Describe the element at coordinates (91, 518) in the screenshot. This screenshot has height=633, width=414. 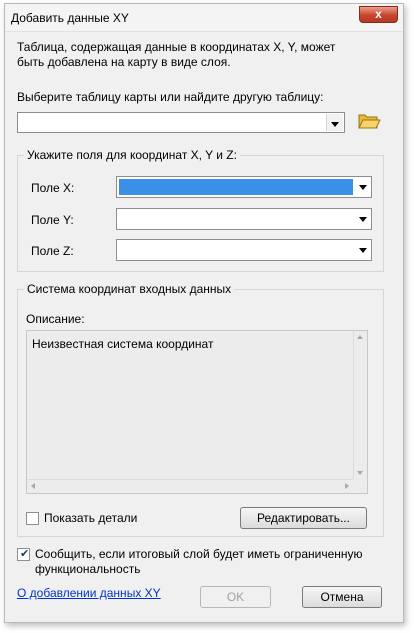
I see `show-details-label: Показать детали` at that location.